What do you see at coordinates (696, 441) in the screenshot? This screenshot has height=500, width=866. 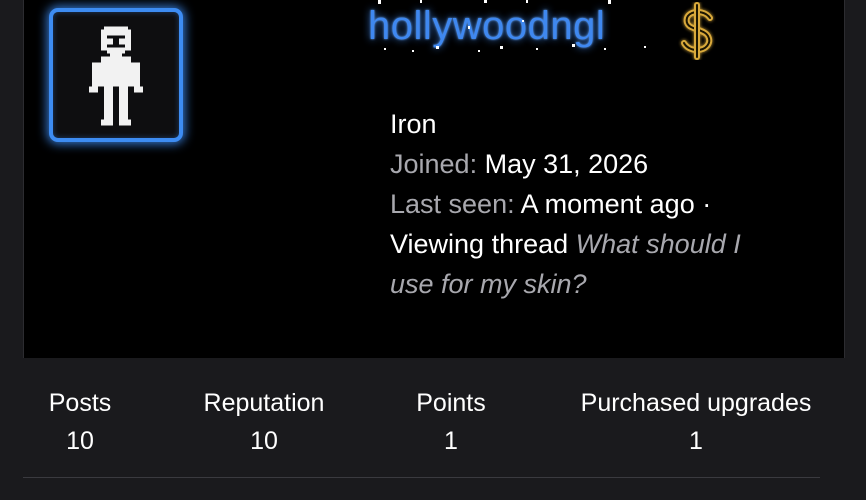 I see `stat-upgrades-value: 1` at bounding box center [696, 441].